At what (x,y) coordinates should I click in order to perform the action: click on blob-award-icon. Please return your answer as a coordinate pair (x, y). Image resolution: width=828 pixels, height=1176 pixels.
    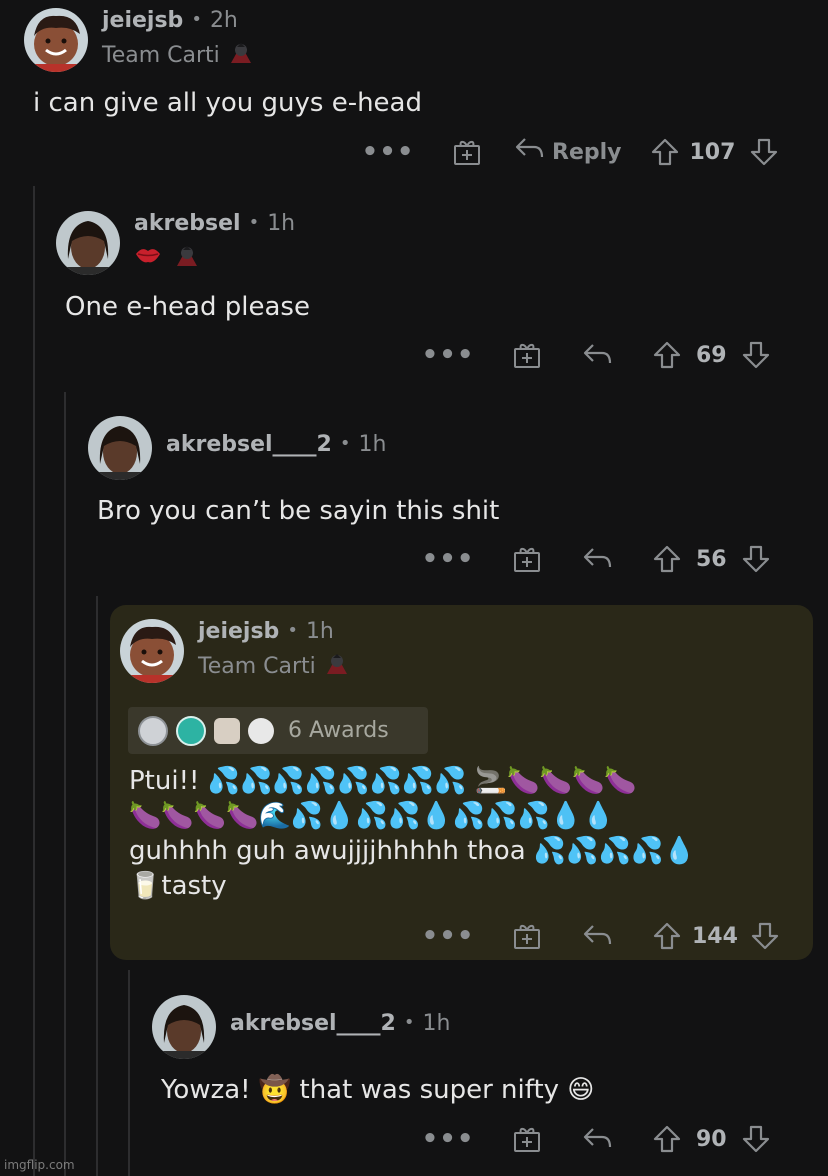
    Looking at the image, I should click on (261, 730).